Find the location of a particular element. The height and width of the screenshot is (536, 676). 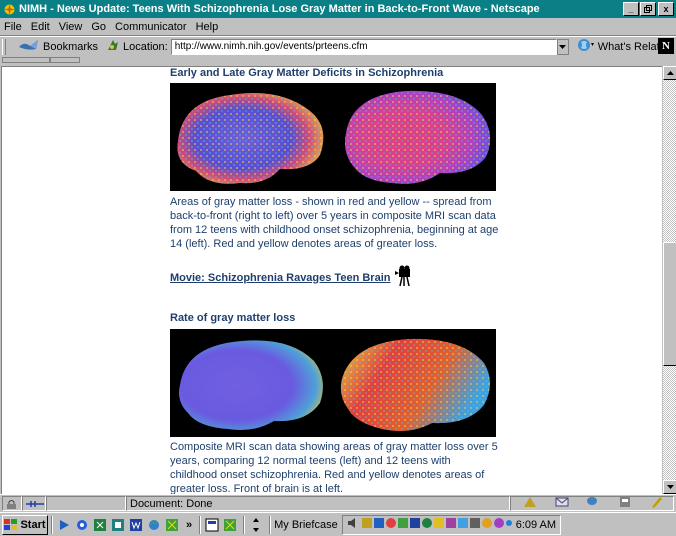

bookmarks-label: Bookmarks is located at coordinates (71, 46).